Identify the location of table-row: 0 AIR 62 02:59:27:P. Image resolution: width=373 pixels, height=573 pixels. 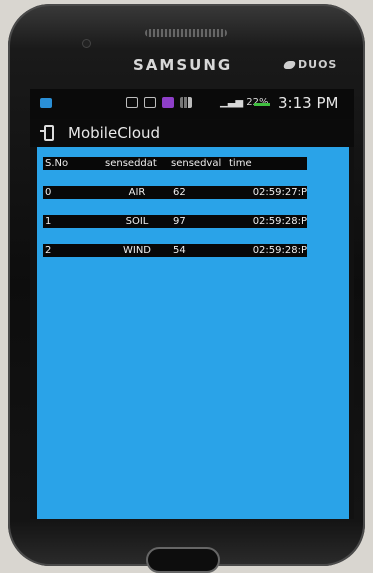
(175, 192).